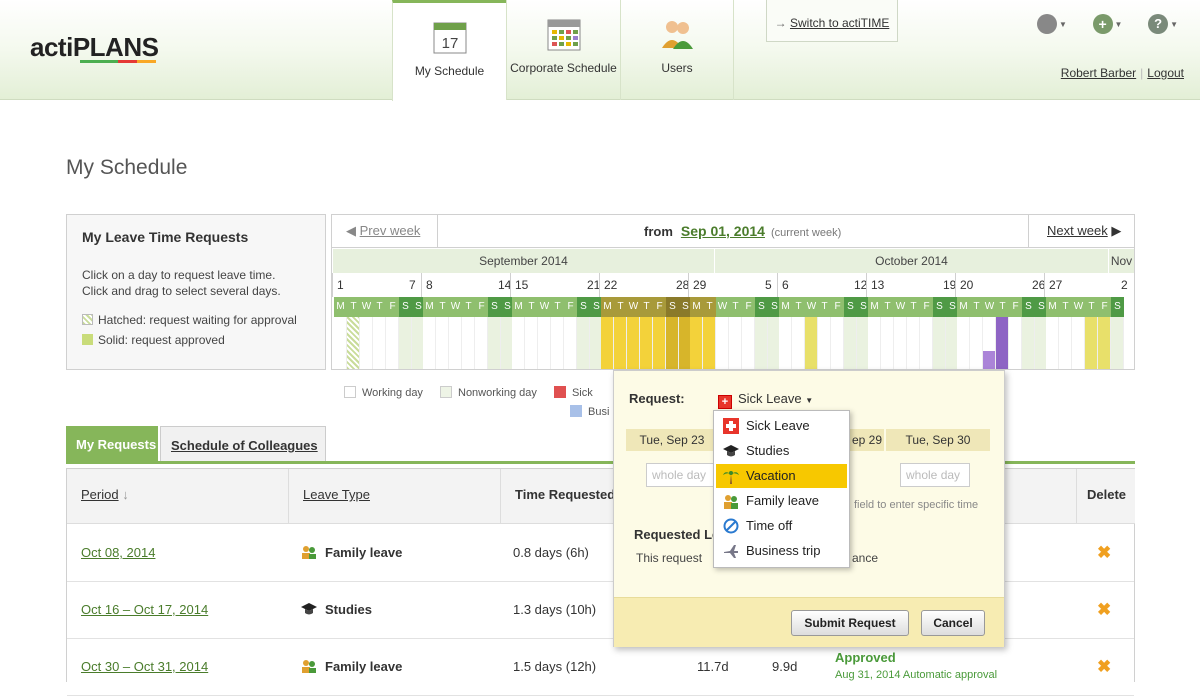  Describe the element at coordinates (1117, 307) in the screenshot. I see `weekday-letter: S` at that location.